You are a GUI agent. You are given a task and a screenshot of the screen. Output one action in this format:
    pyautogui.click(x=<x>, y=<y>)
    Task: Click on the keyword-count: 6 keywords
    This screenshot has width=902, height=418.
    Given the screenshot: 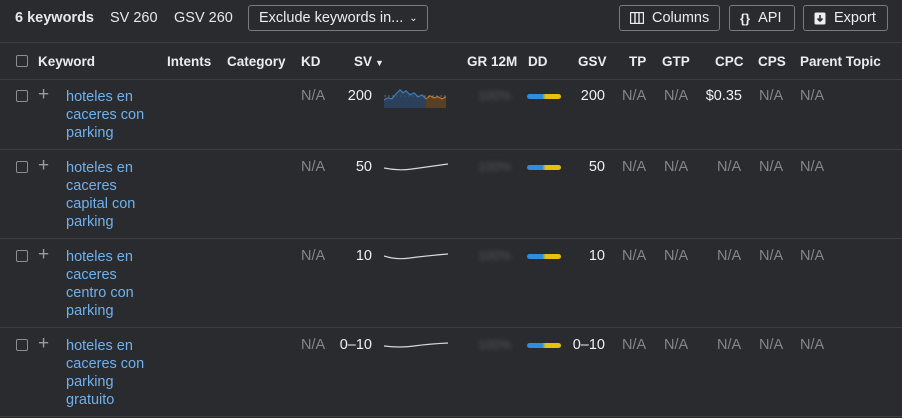 What is the action you would take?
    pyautogui.click(x=54, y=18)
    